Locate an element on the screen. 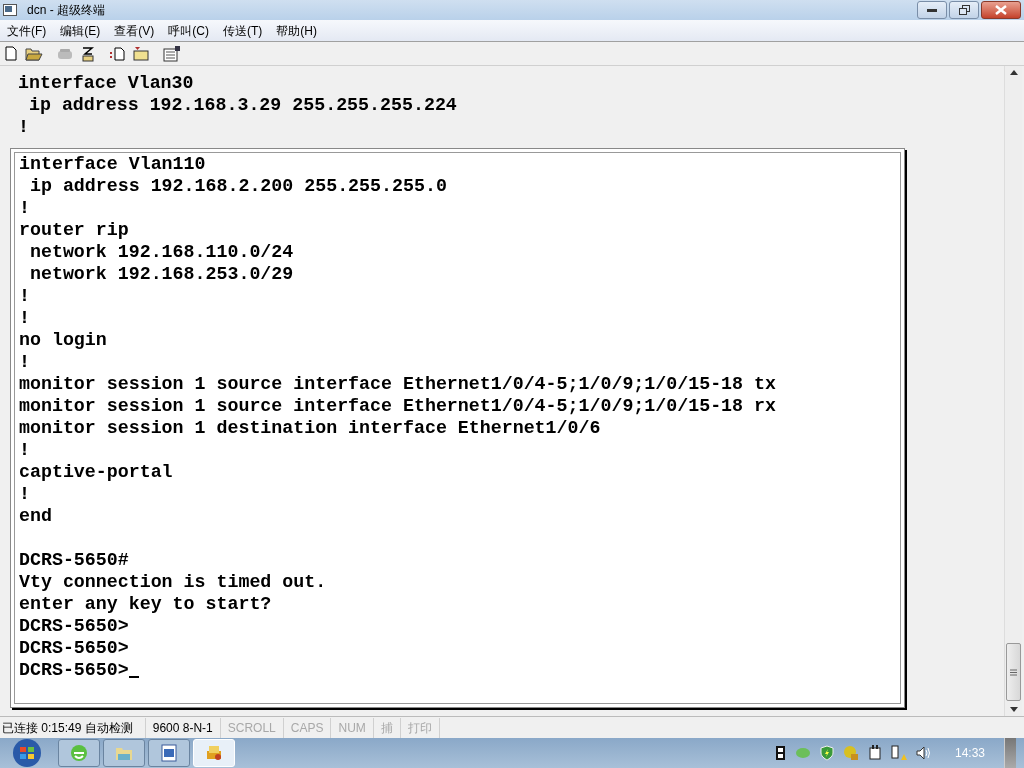  minimize-button is located at coordinates (932, 10).